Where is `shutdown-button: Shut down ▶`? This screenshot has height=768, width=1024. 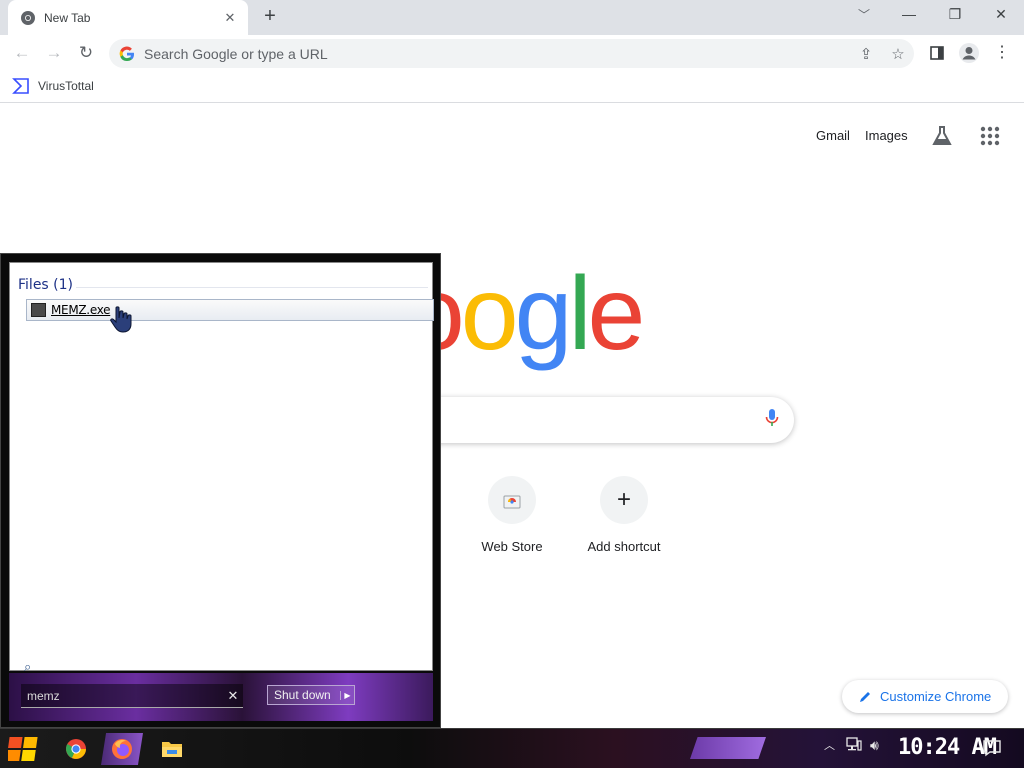
shutdown-button: Shut down ▶ is located at coordinates (311, 695).